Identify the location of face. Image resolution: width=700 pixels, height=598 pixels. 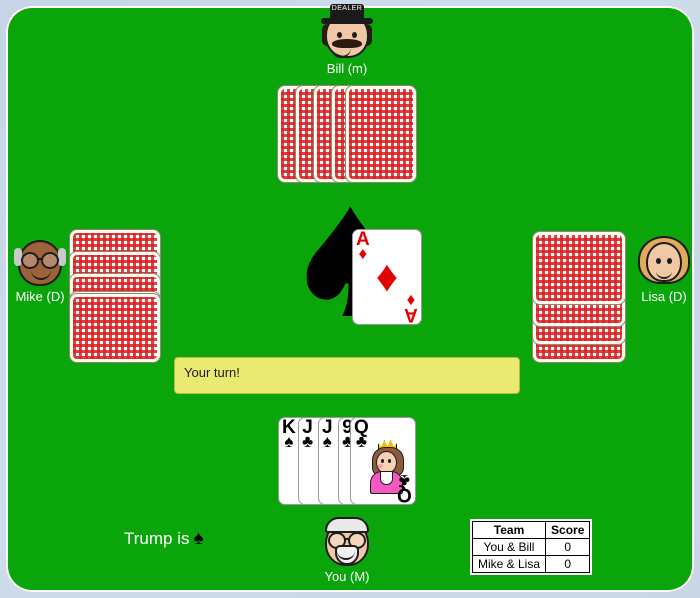
(664, 262).